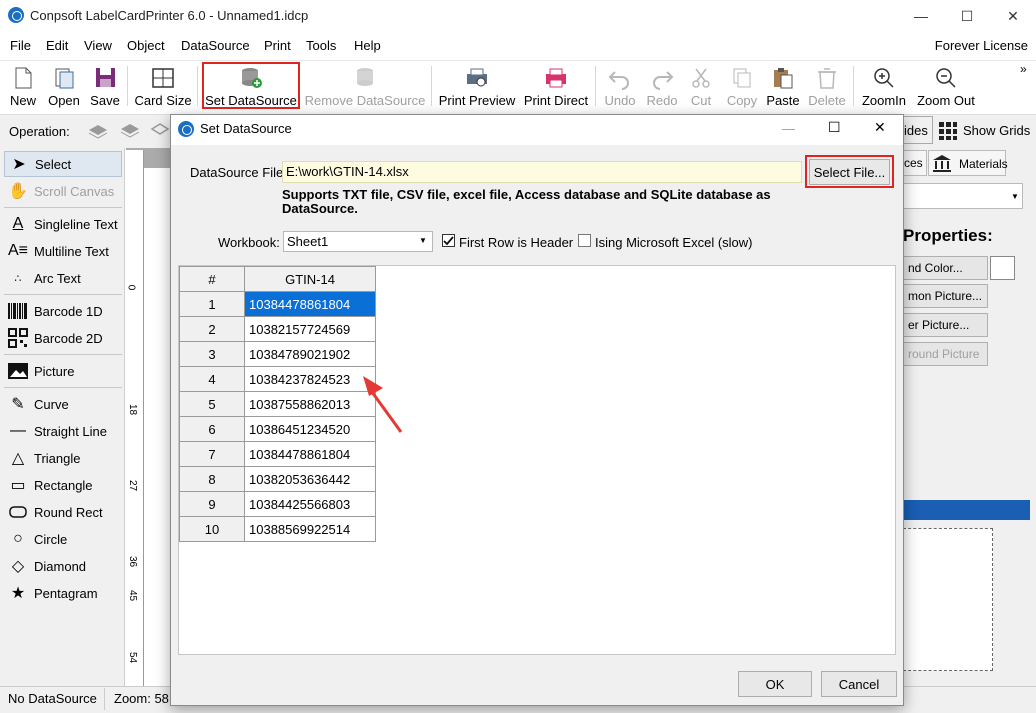 The width and height of the screenshot is (1036, 713). What do you see at coordinates (68, 311) in the screenshot?
I see `barcode-1d-label: Barcode 1D` at bounding box center [68, 311].